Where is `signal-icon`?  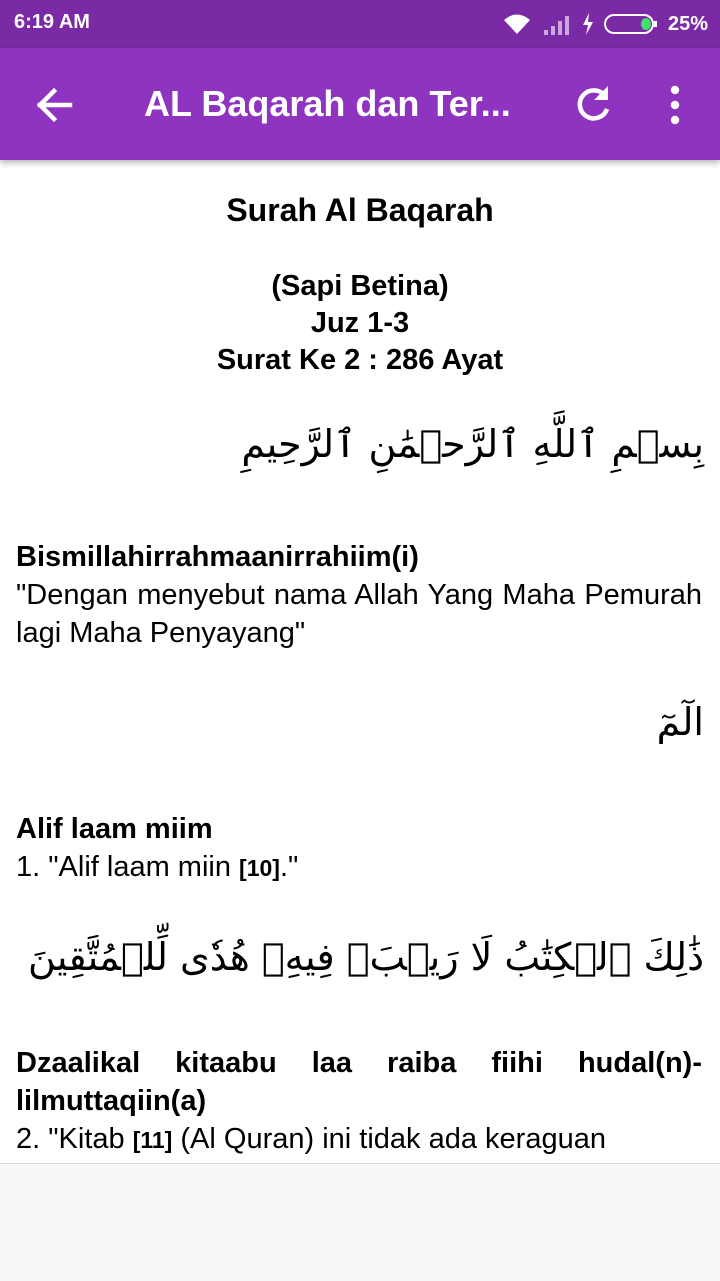 signal-icon is located at coordinates (556, 25).